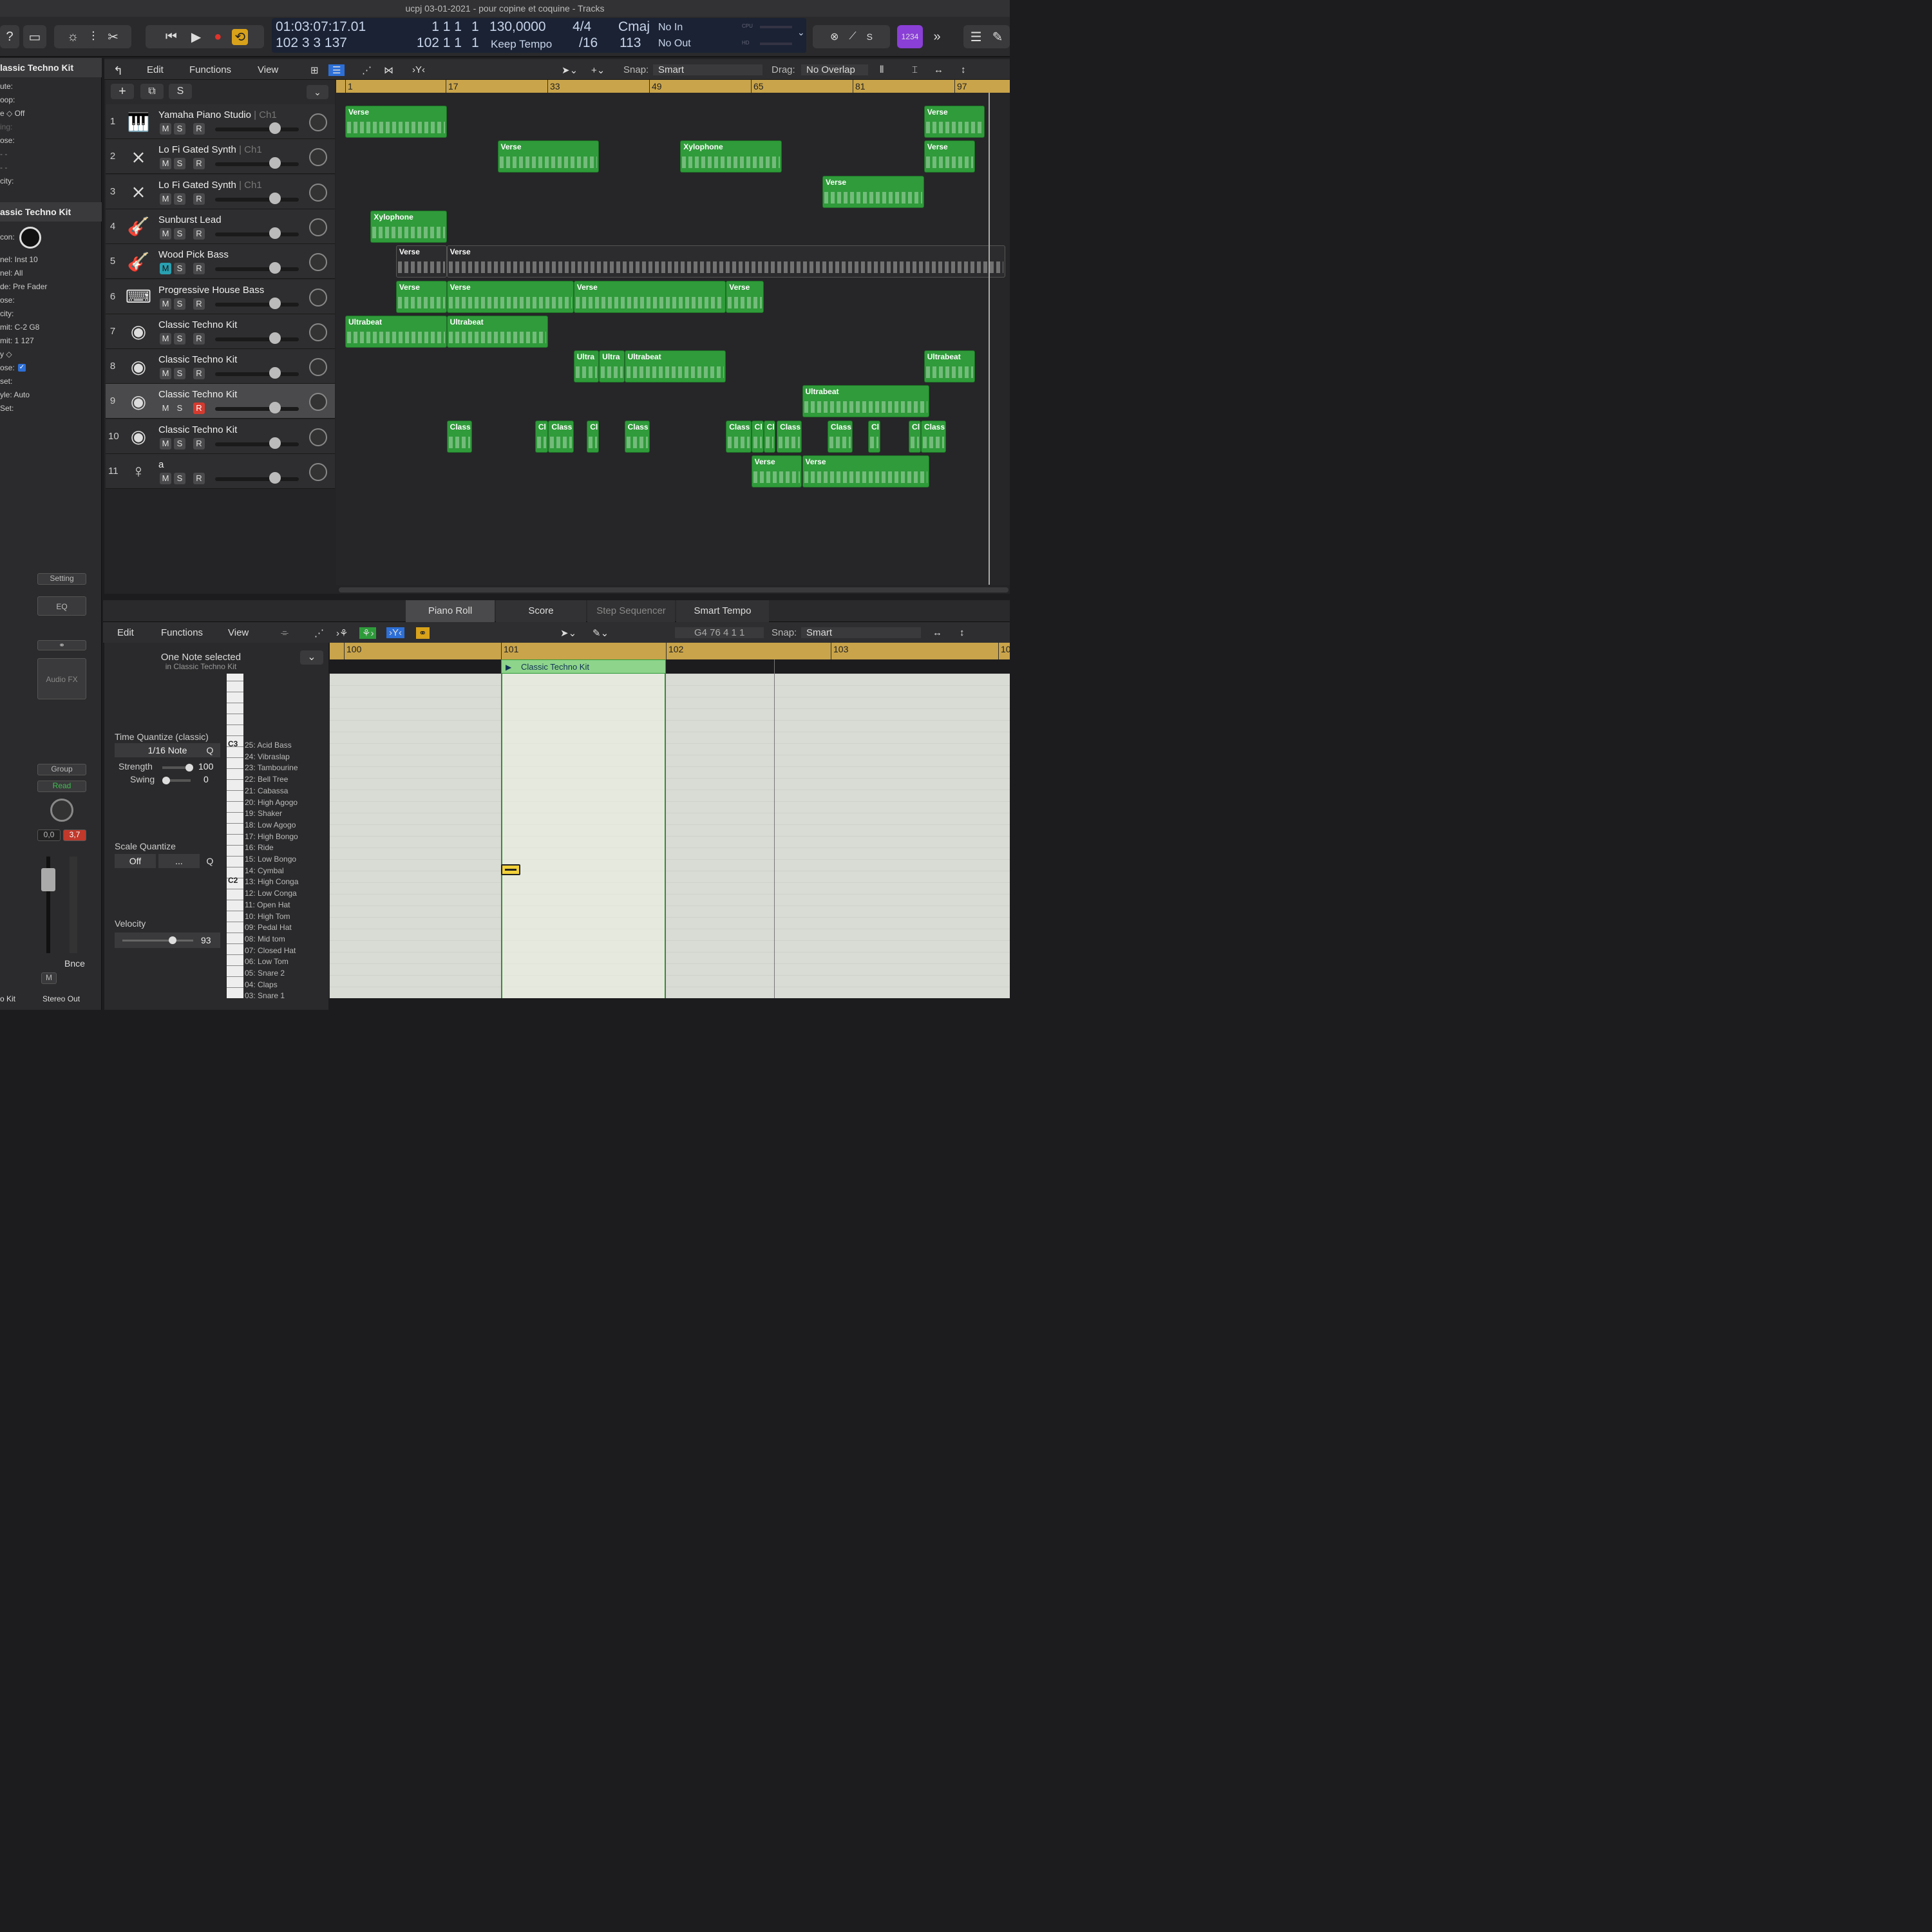 This screenshot has height=1932, width=1932. What do you see at coordinates (51, 286) in the screenshot?
I see `inspector-row-freeze-mode: de: Pre Fader` at bounding box center [51, 286].